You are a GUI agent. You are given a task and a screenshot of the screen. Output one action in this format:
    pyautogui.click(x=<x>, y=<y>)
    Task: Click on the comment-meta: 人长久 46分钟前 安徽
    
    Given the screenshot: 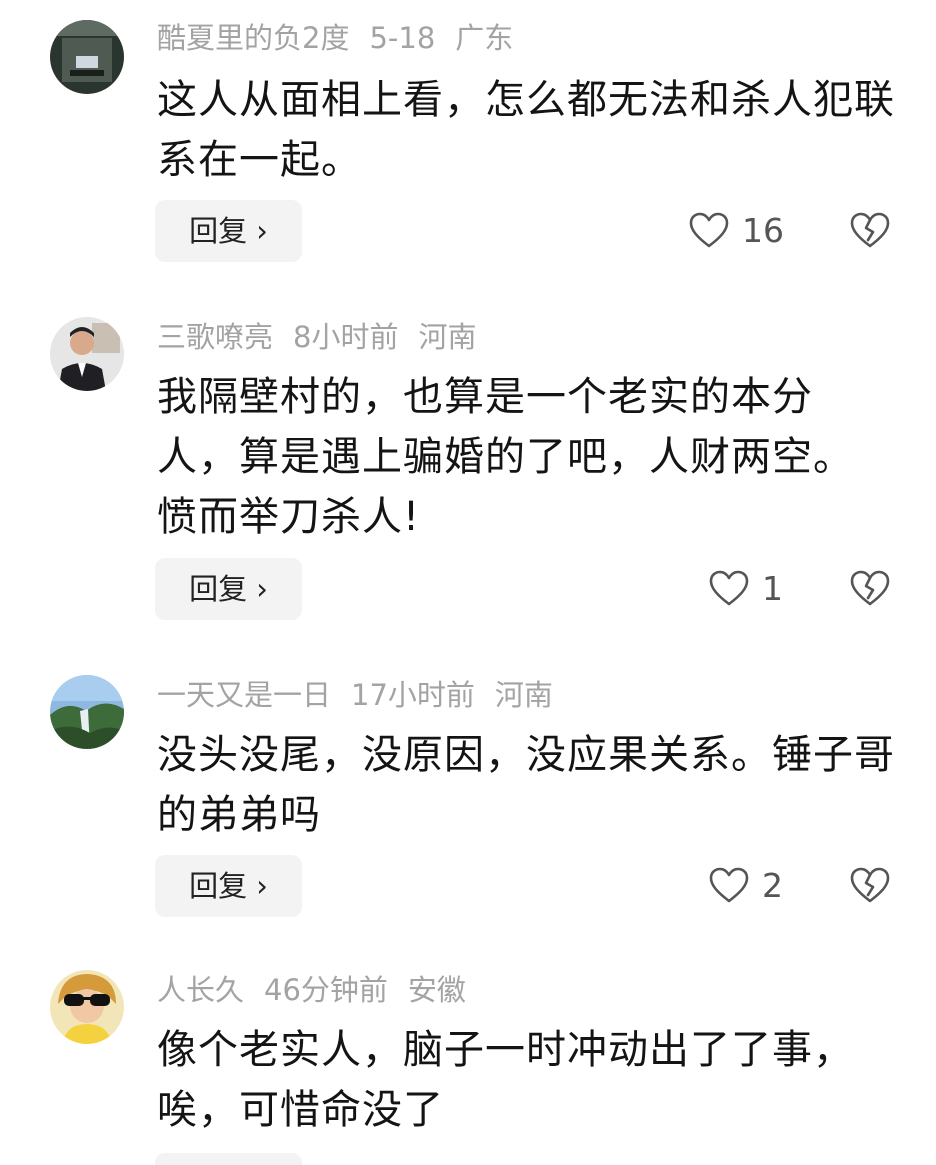 What is the action you would take?
    pyautogui.click(x=321, y=990)
    